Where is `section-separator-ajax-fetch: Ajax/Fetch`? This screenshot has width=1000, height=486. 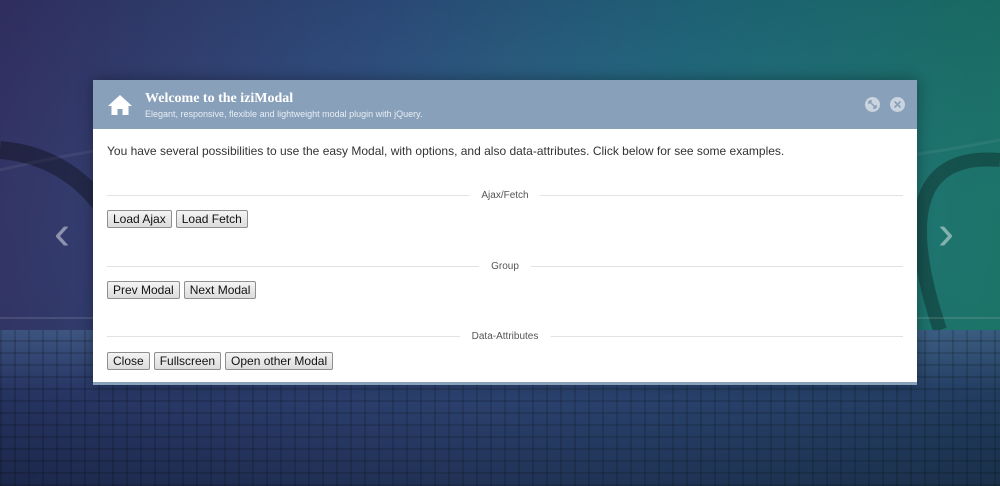 section-separator-ajax-fetch: Ajax/Fetch is located at coordinates (505, 196).